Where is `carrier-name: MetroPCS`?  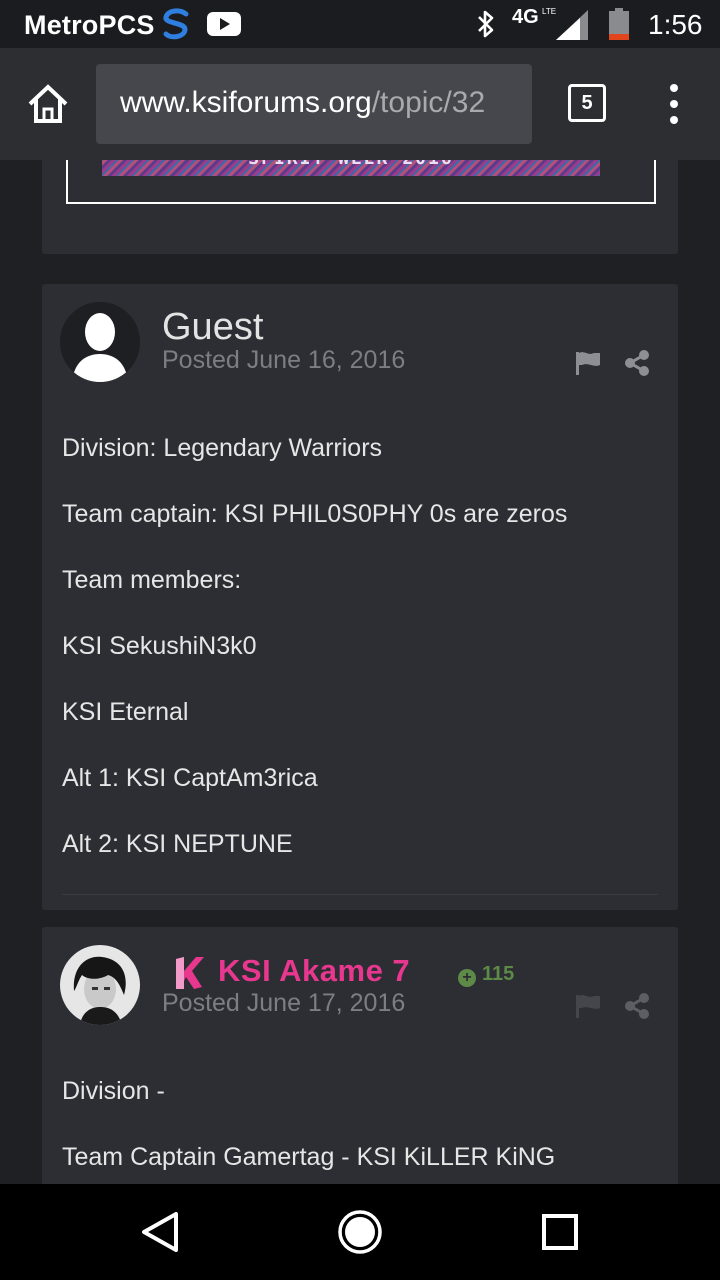 carrier-name: MetroPCS is located at coordinates (89, 25).